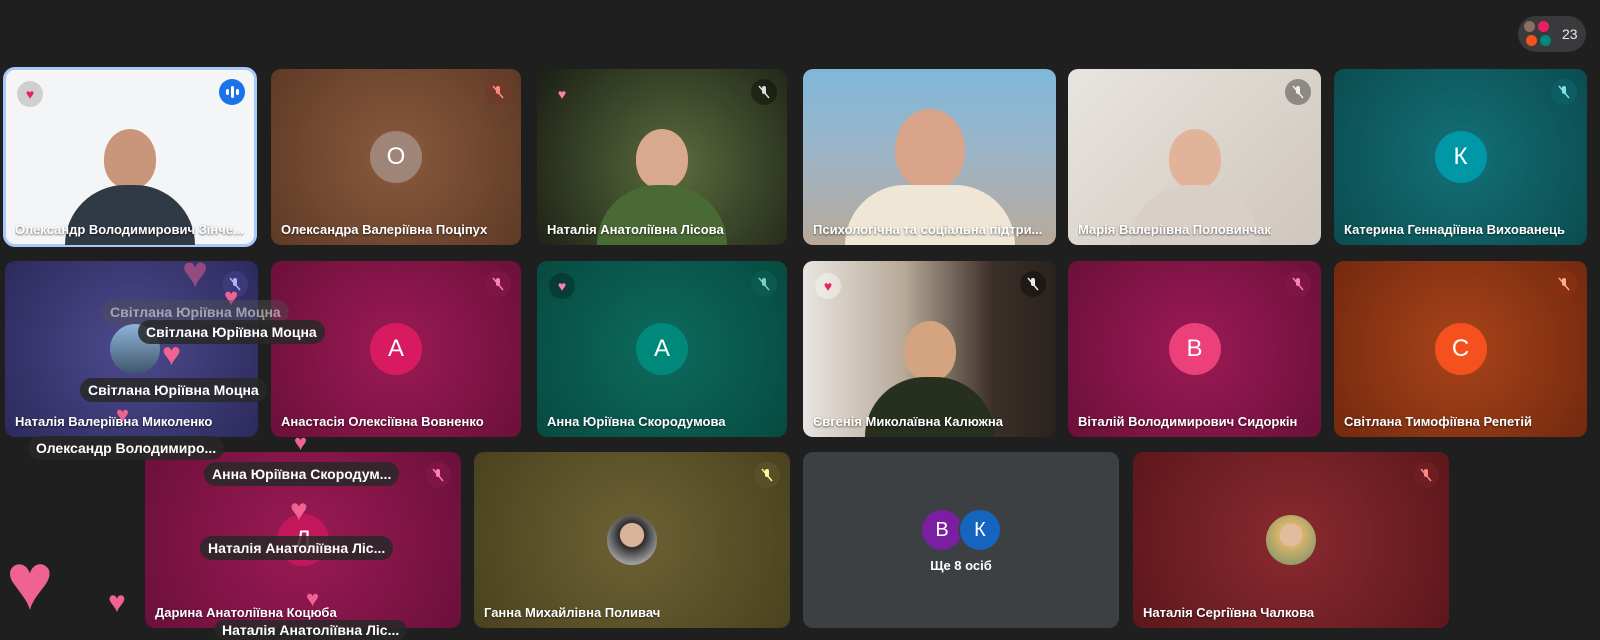  Describe the element at coordinates (382, 421) in the screenshot. I see `participant-name: Анастасія Олексіївна Вовненко` at that location.